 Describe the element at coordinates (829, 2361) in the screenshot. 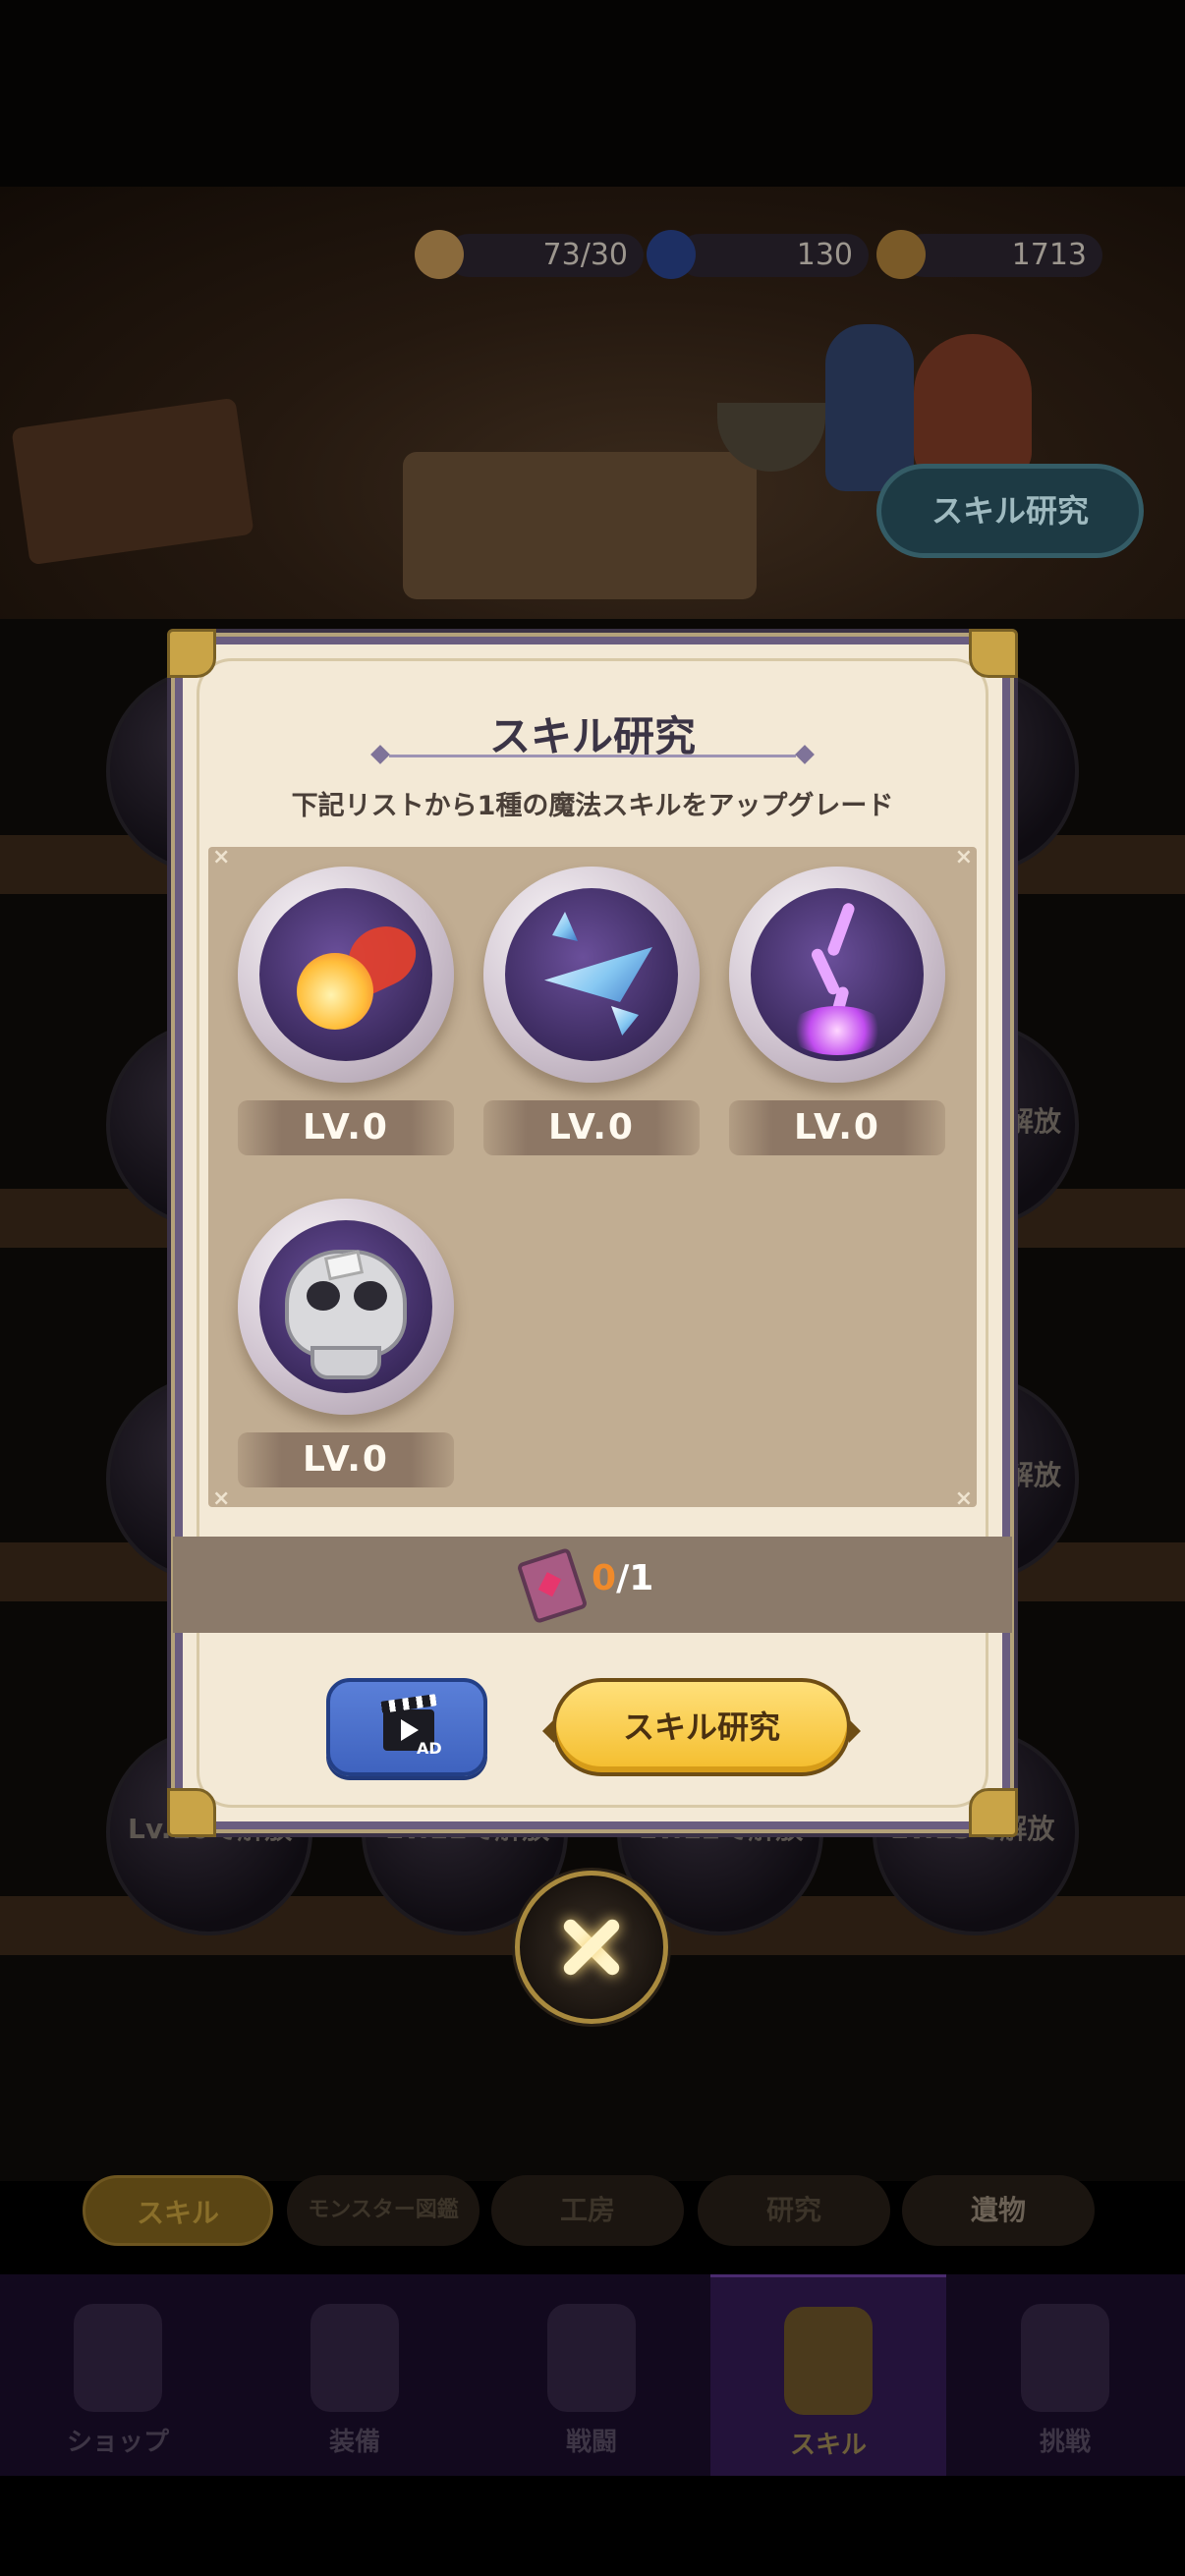

I see `skill-book-icon` at that location.